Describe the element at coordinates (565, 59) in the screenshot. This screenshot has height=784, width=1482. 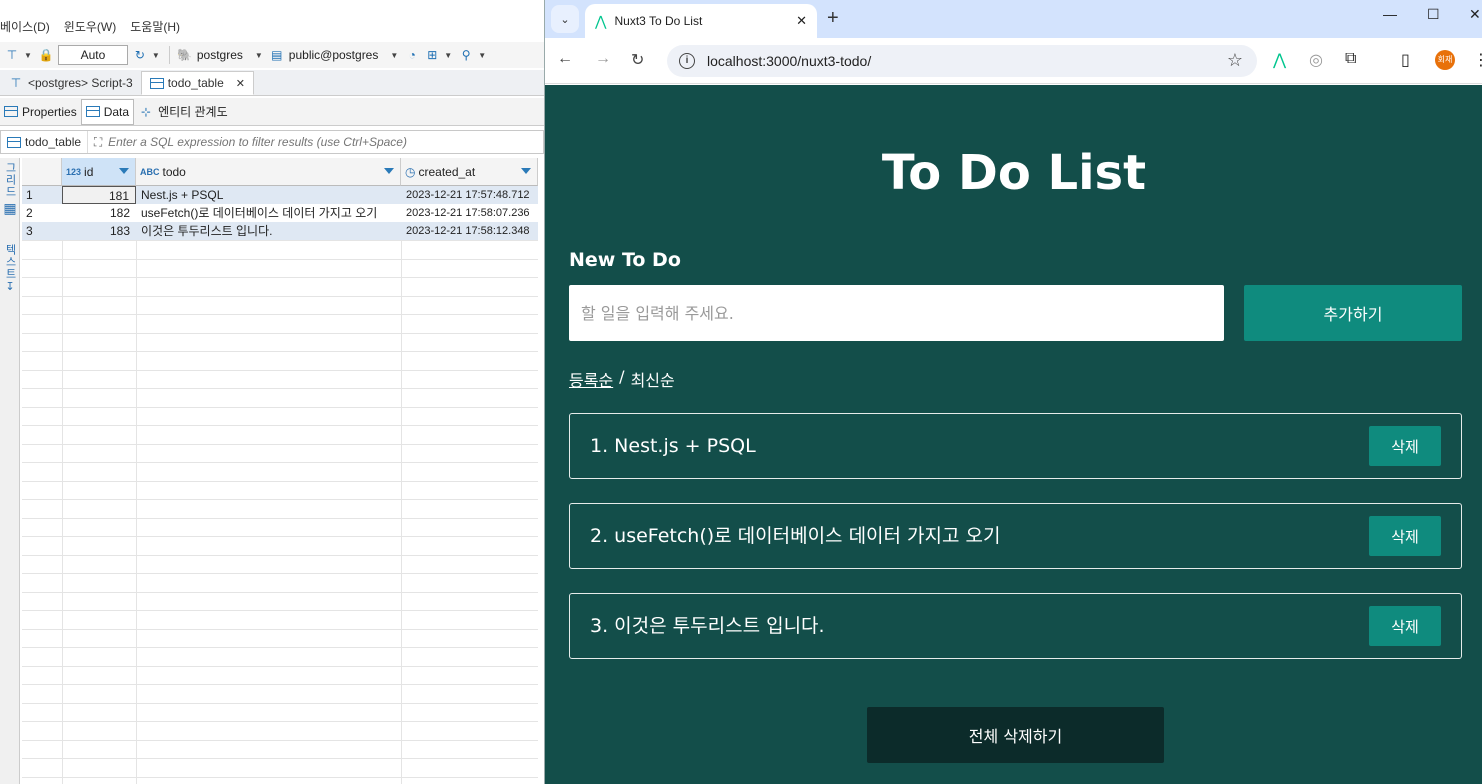
I see `back-icon: ←` at that location.